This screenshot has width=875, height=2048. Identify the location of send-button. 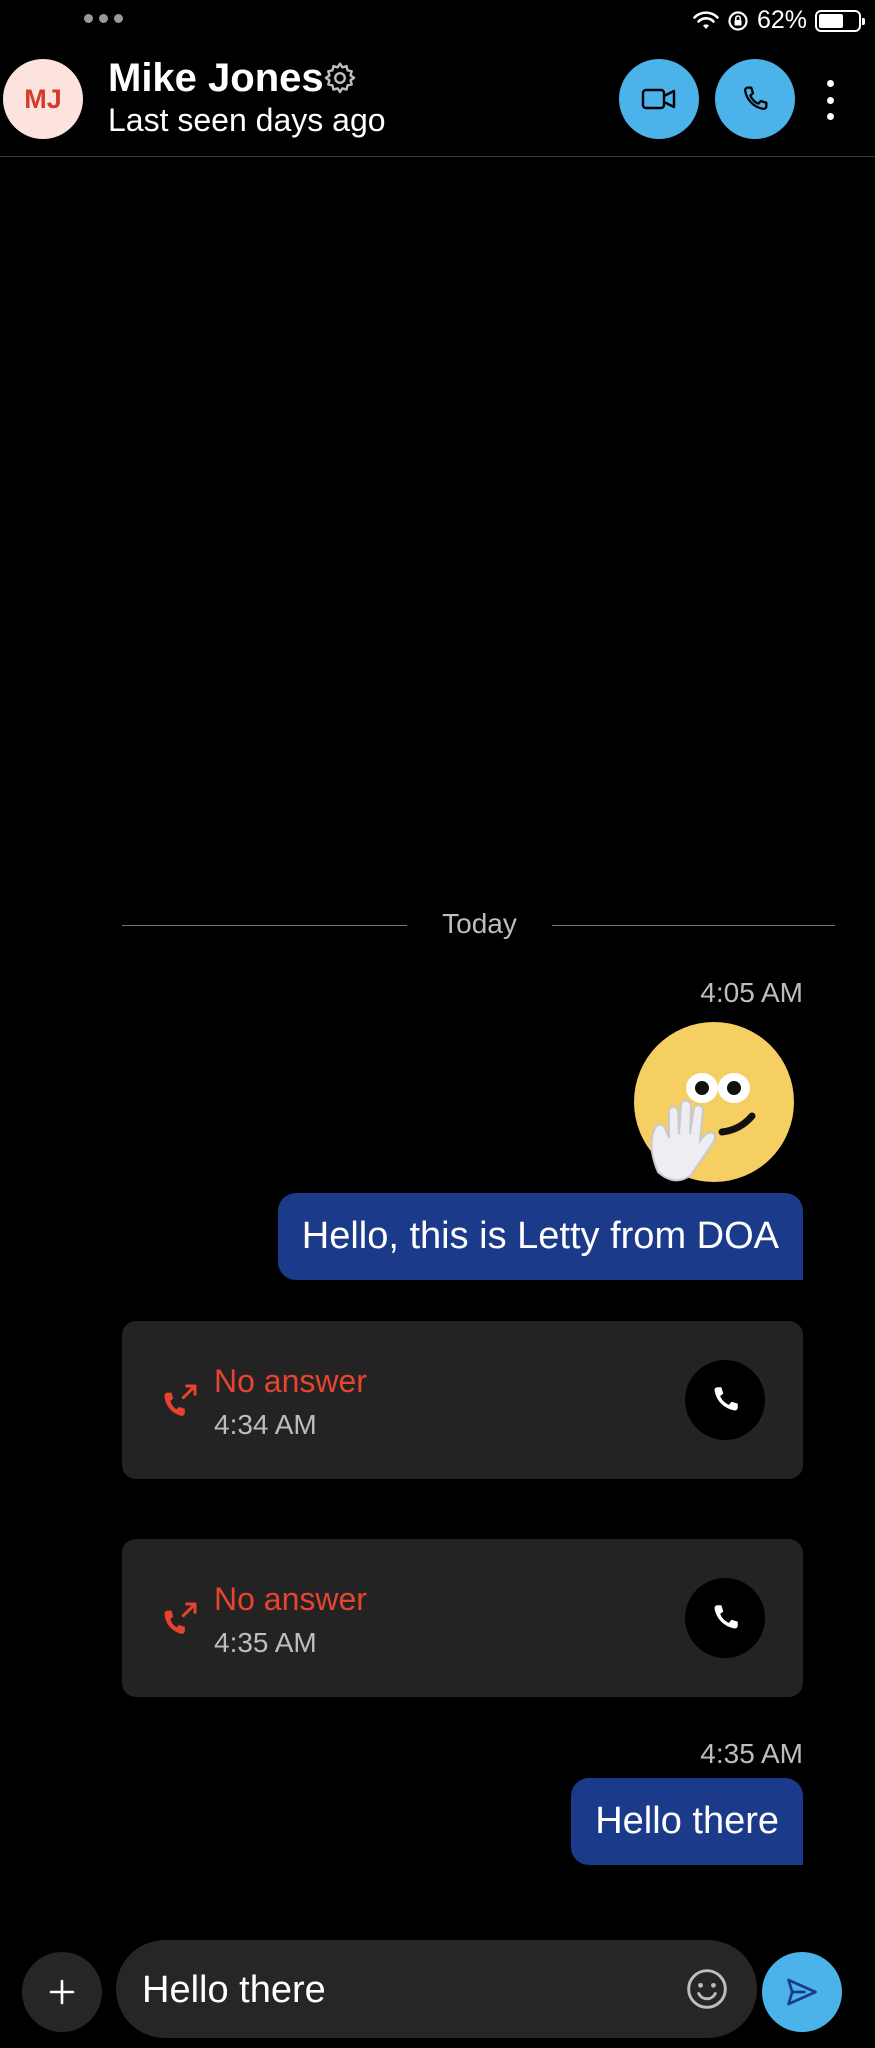
(802, 1992).